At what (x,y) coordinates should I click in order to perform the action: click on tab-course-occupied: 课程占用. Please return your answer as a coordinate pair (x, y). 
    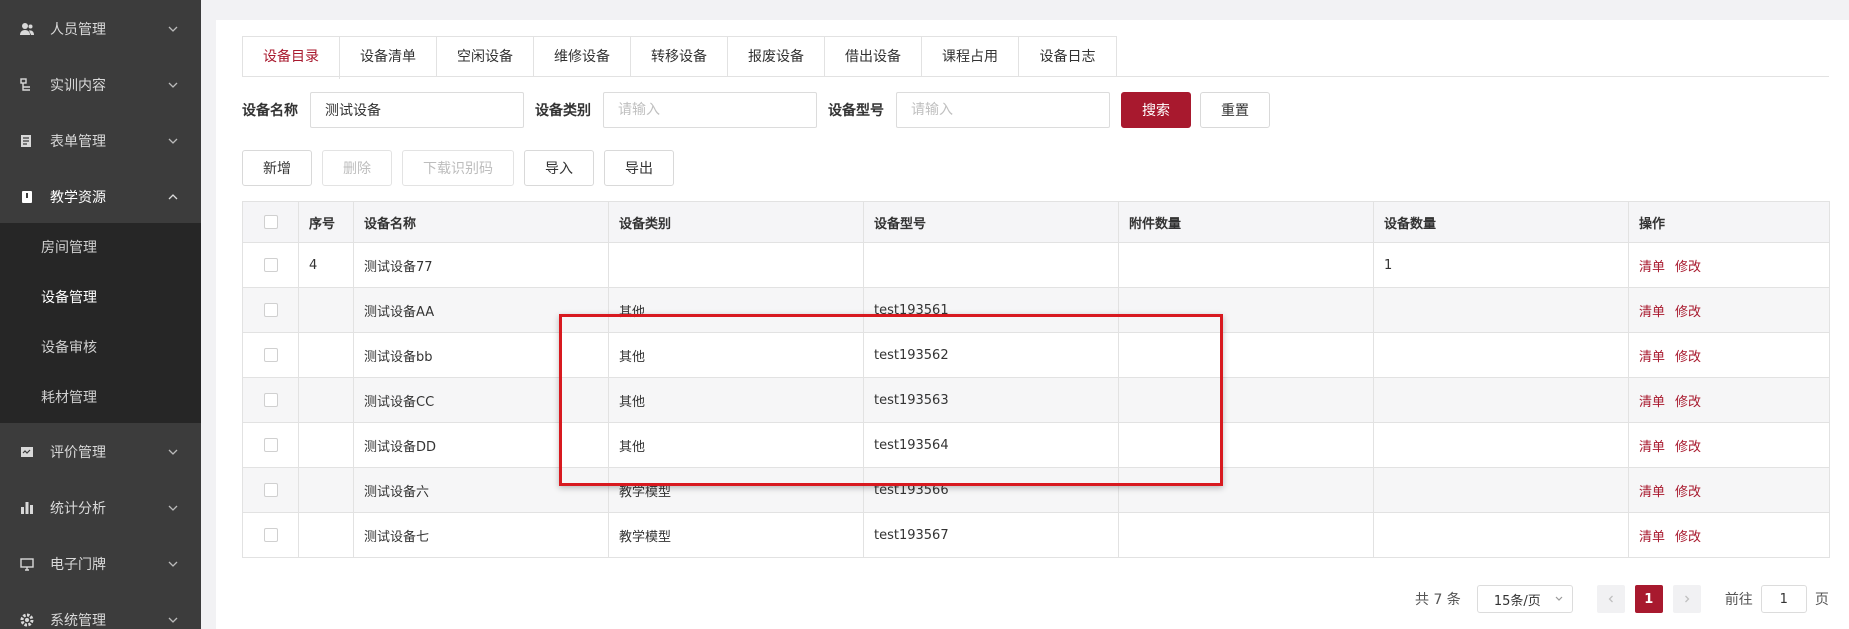
    Looking at the image, I should click on (970, 57).